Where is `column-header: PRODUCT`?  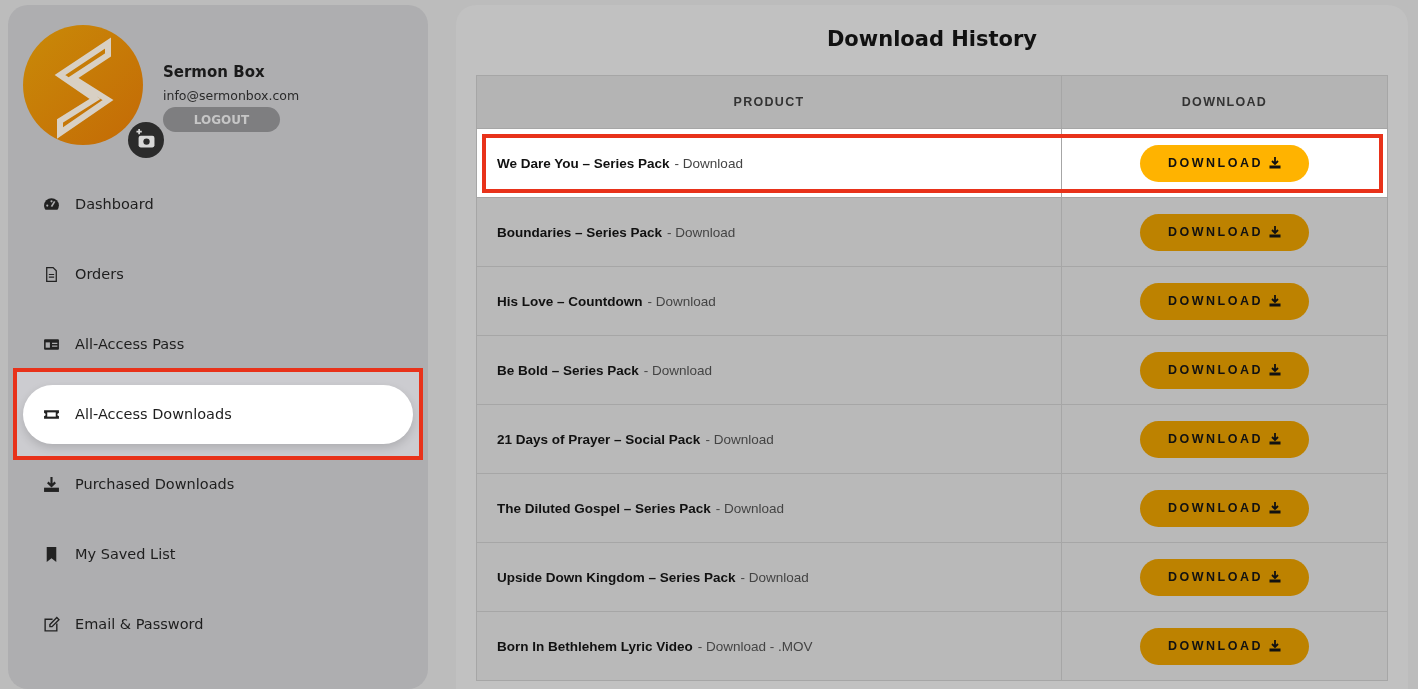 column-header: PRODUCT is located at coordinates (769, 102).